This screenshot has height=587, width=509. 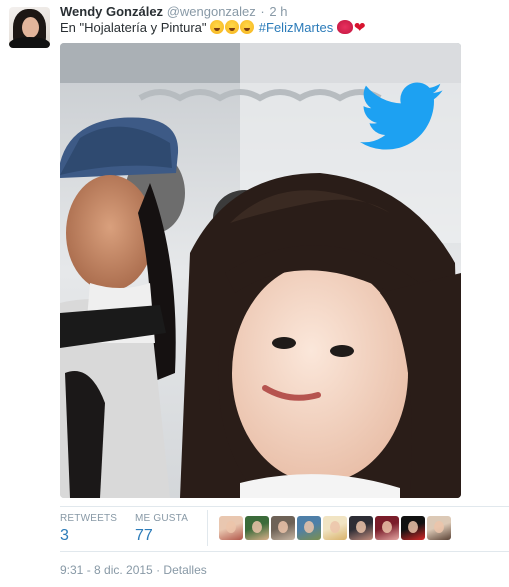 What do you see at coordinates (211, 11) in the screenshot?
I see `author-handle: @wengonzalez` at bounding box center [211, 11].